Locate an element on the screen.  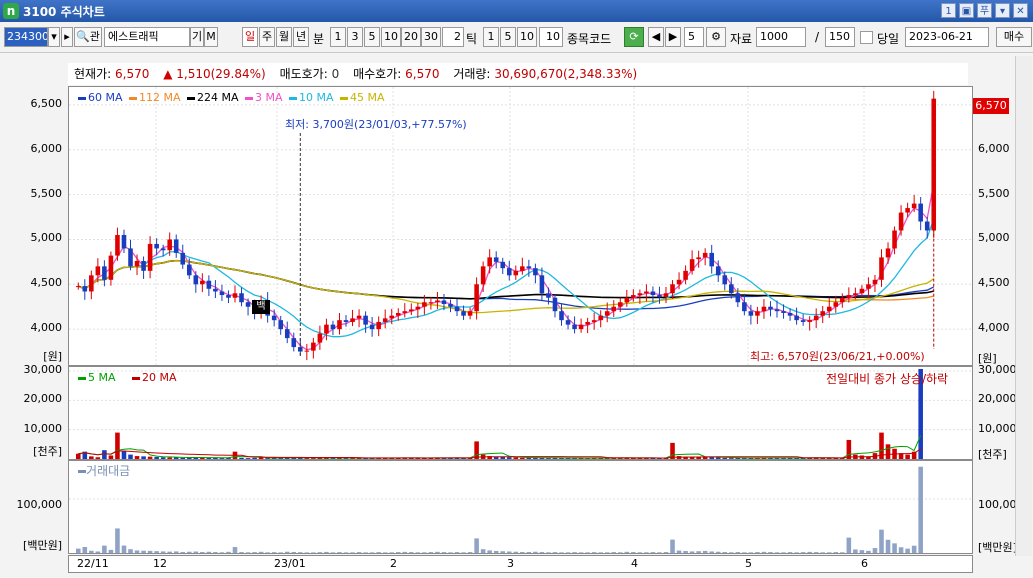
search-icon: 🔍관 is located at coordinates (88, 37).